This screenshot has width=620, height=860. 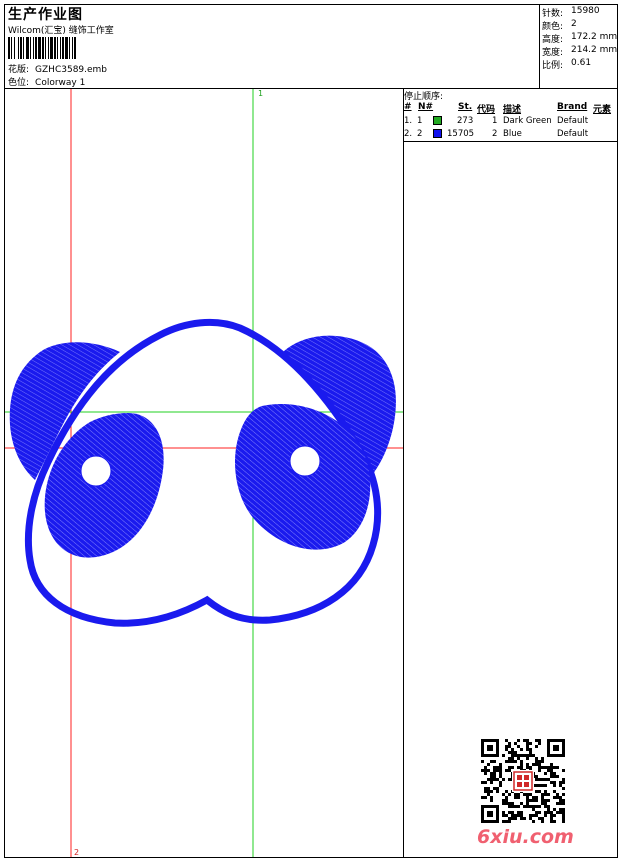 What do you see at coordinates (19, 83) in the screenshot?
I see `colorway-label: 色位:` at bounding box center [19, 83].